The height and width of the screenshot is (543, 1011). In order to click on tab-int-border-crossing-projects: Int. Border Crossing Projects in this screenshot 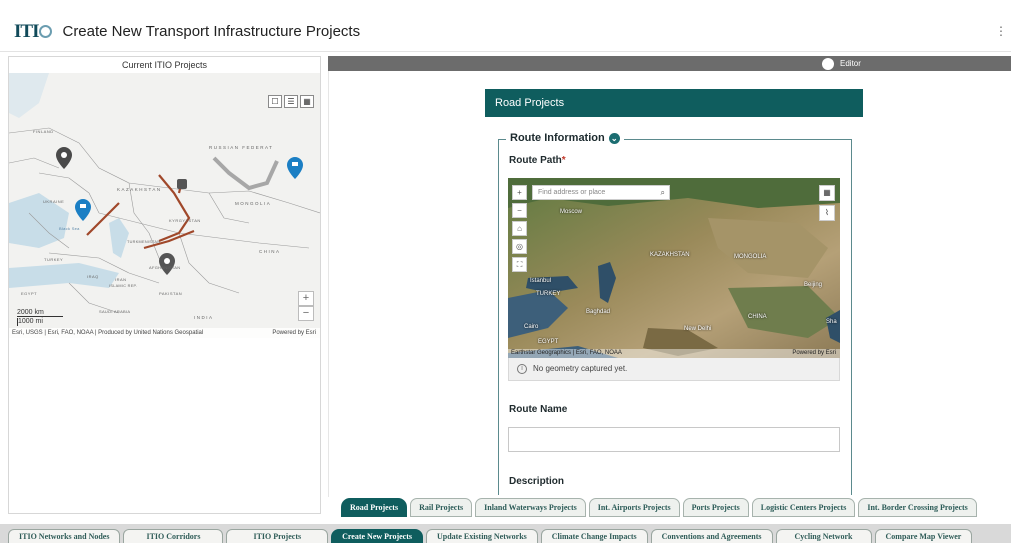, I will do `click(917, 507)`.